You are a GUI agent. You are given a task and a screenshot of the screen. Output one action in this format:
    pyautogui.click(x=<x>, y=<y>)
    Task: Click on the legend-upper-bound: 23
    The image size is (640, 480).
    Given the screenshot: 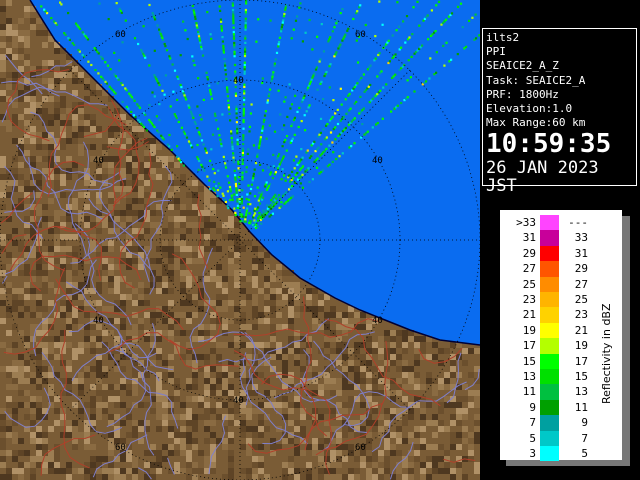 What is the action you would take?
    pyautogui.click(x=581, y=315)
    